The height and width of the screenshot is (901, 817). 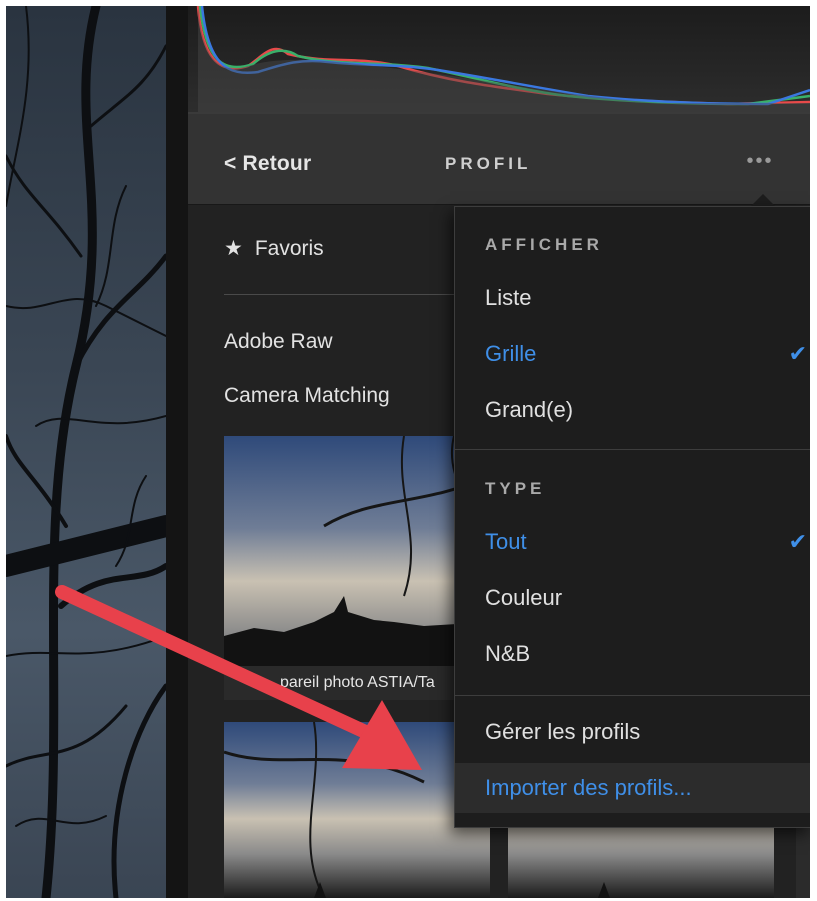 What do you see at coordinates (508, 297) in the screenshot?
I see `menu-item-label: Liste` at bounding box center [508, 297].